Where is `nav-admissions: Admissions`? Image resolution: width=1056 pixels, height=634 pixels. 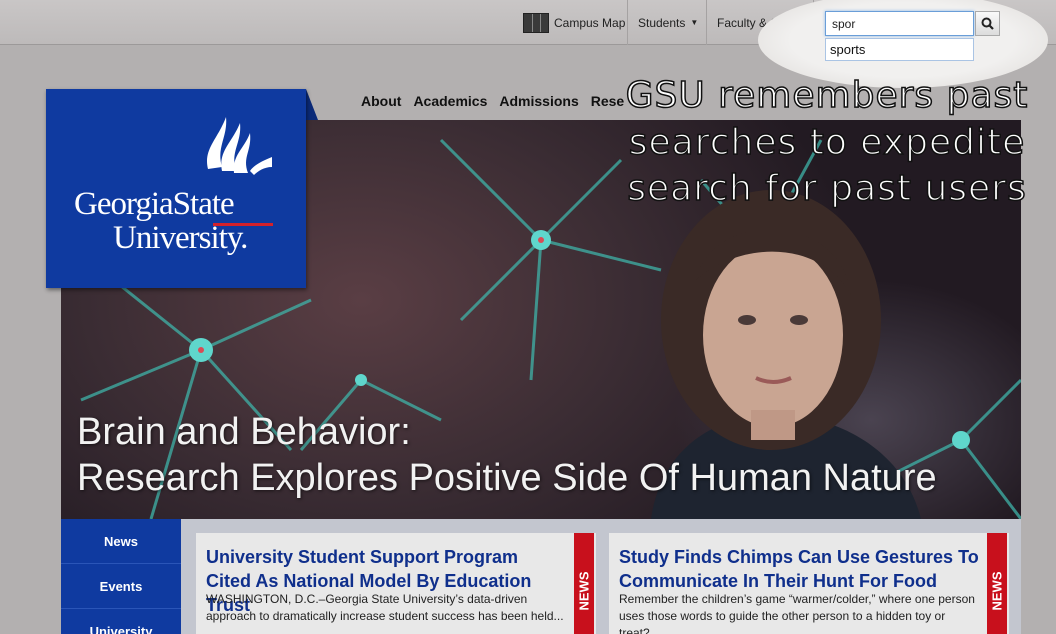
nav-admissions: Admissions is located at coordinates (538, 102).